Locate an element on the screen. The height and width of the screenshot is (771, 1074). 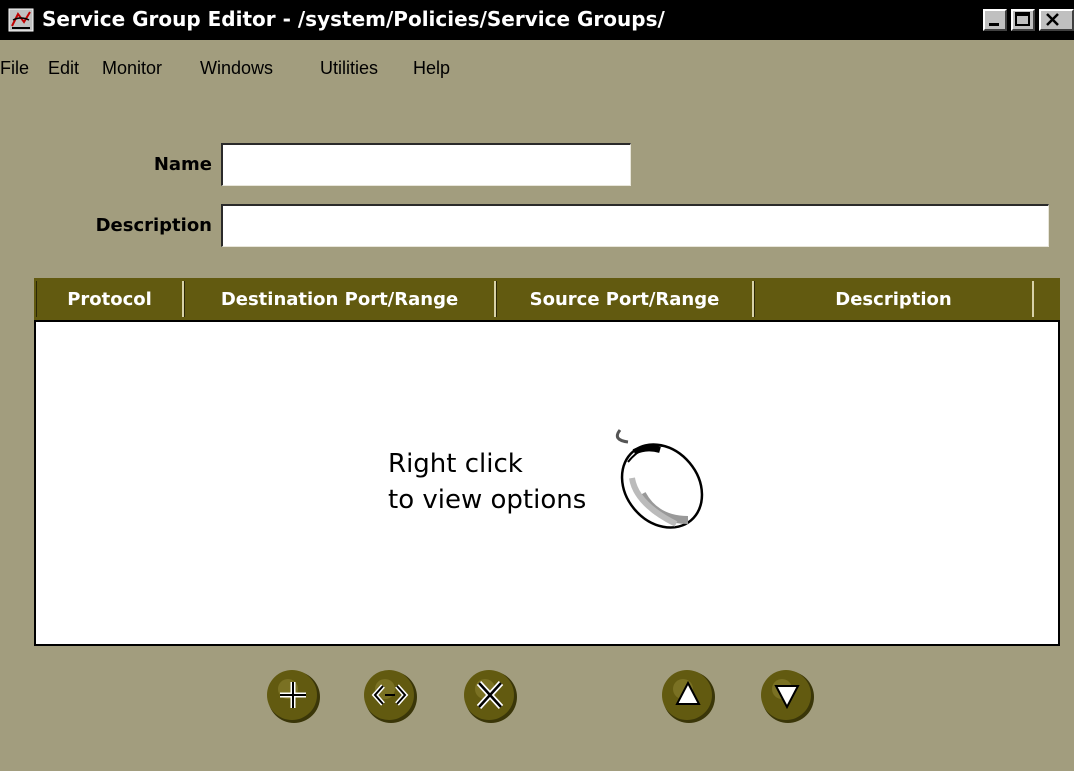
column-header-source-port: Source Port/Range is located at coordinates (625, 299).